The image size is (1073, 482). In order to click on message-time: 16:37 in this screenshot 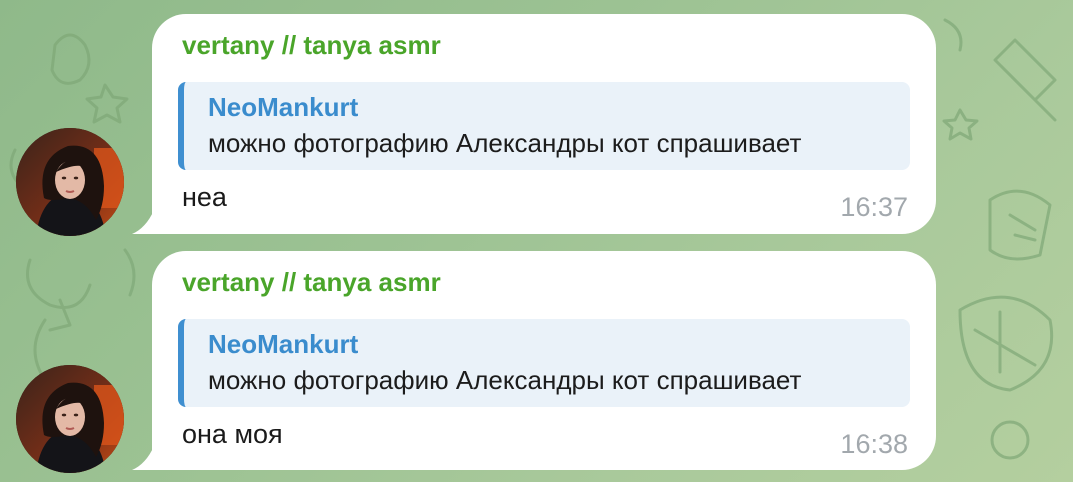, I will do `click(874, 207)`.